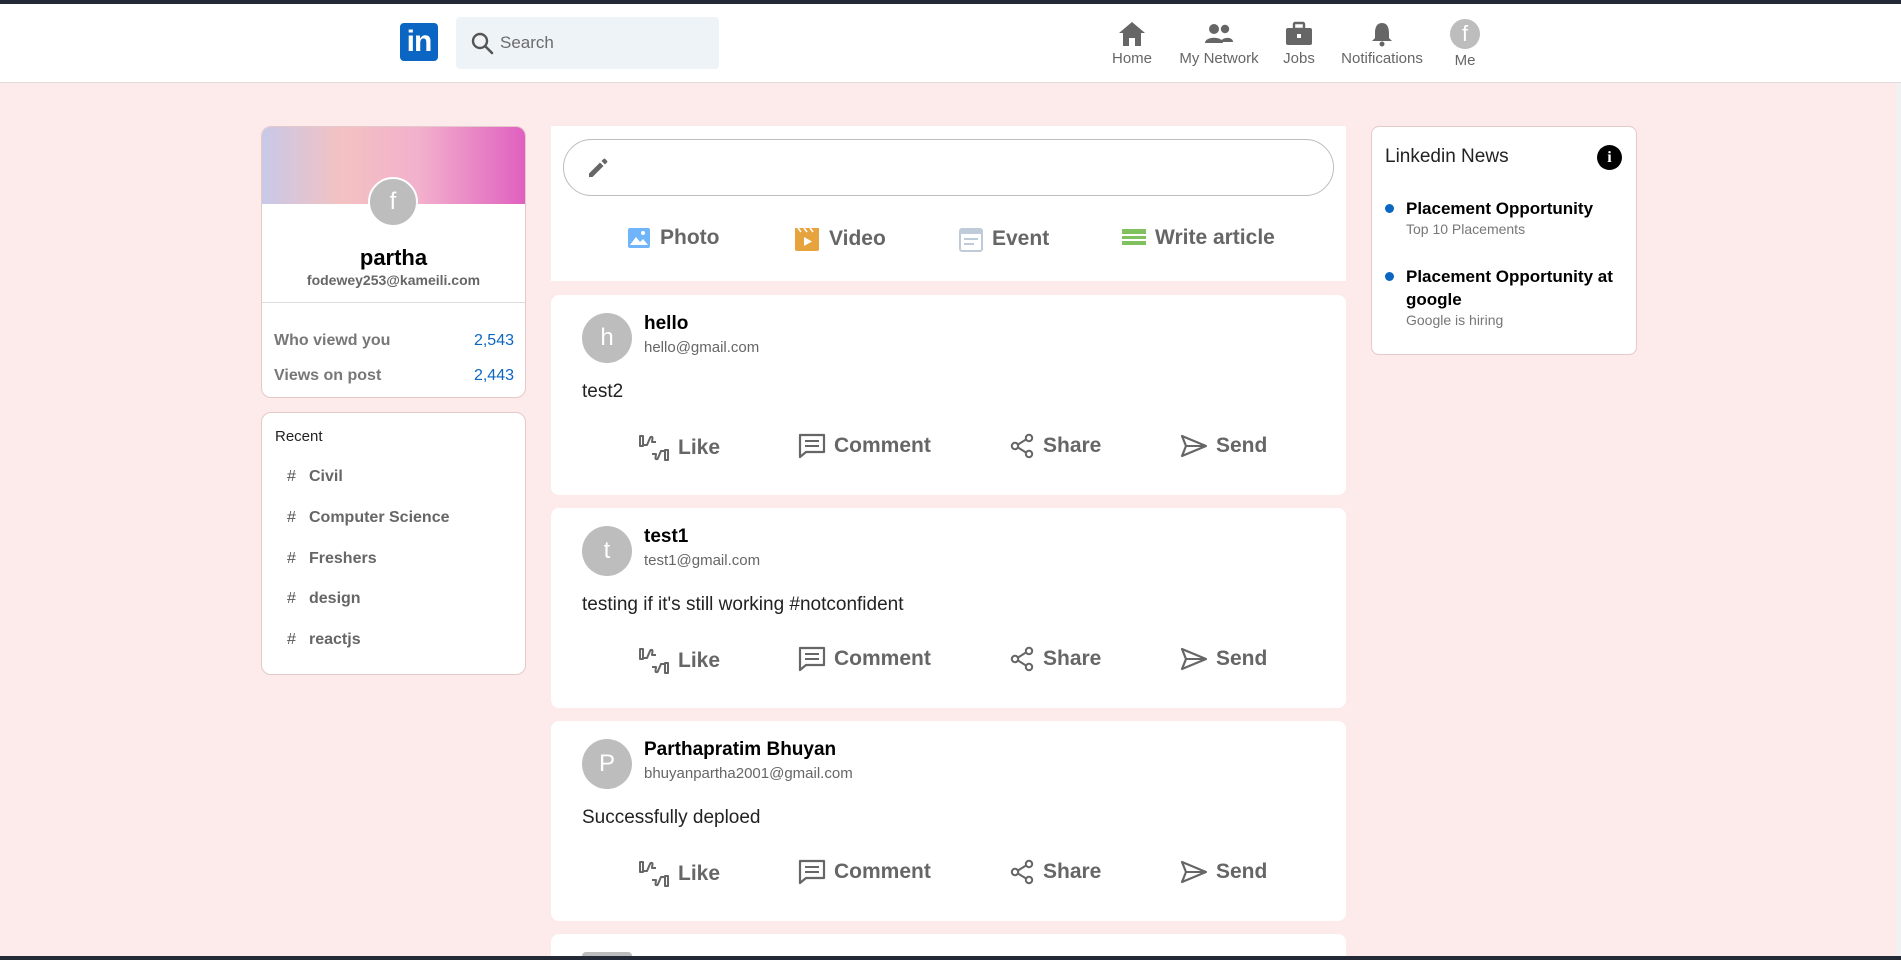 Image resolution: width=1901 pixels, height=960 pixels. What do you see at coordinates (1382, 34) in the screenshot?
I see `bell-icon` at bounding box center [1382, 34].